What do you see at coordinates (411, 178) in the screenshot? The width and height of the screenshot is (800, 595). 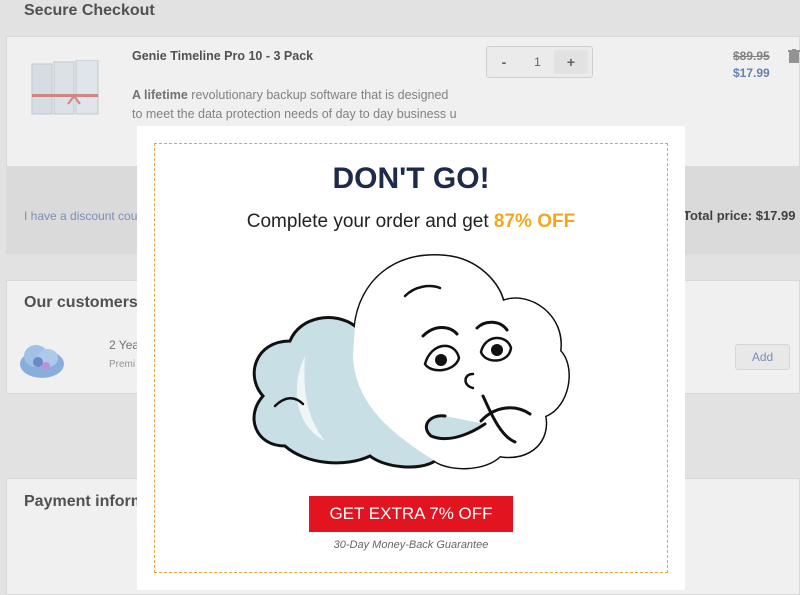 I see `modal-title: DON'T GO!` at bounding box center [411, 178].